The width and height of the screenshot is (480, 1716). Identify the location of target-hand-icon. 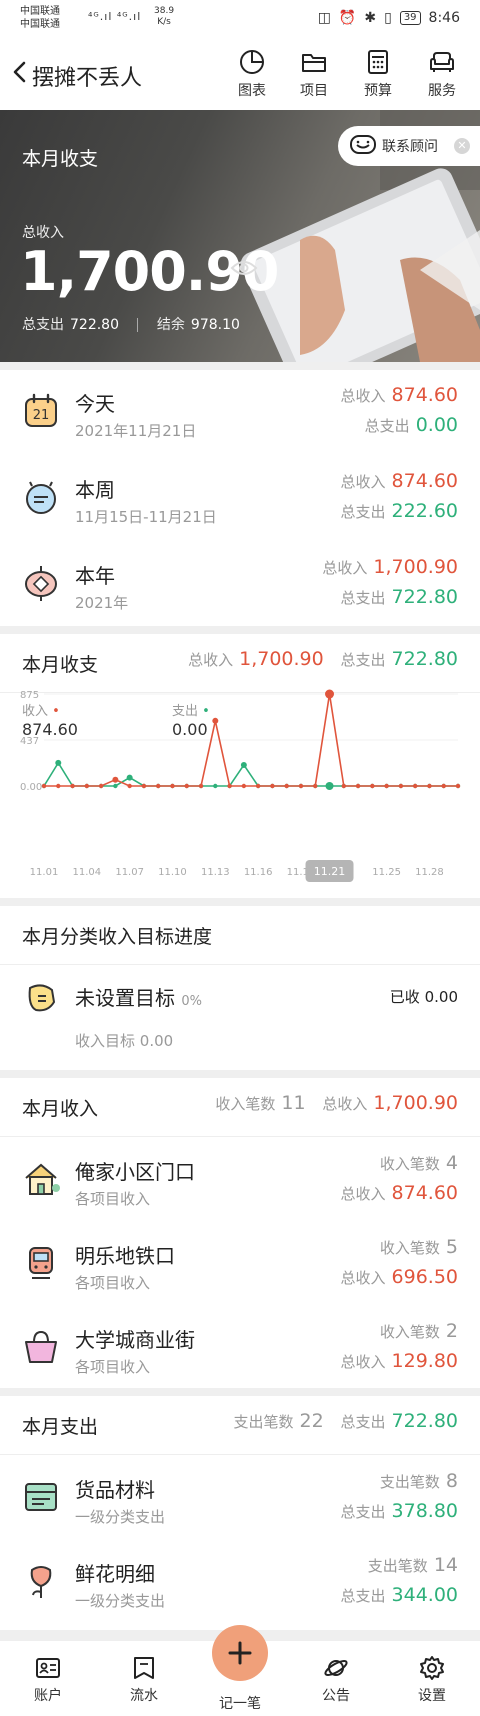
(42, 998).